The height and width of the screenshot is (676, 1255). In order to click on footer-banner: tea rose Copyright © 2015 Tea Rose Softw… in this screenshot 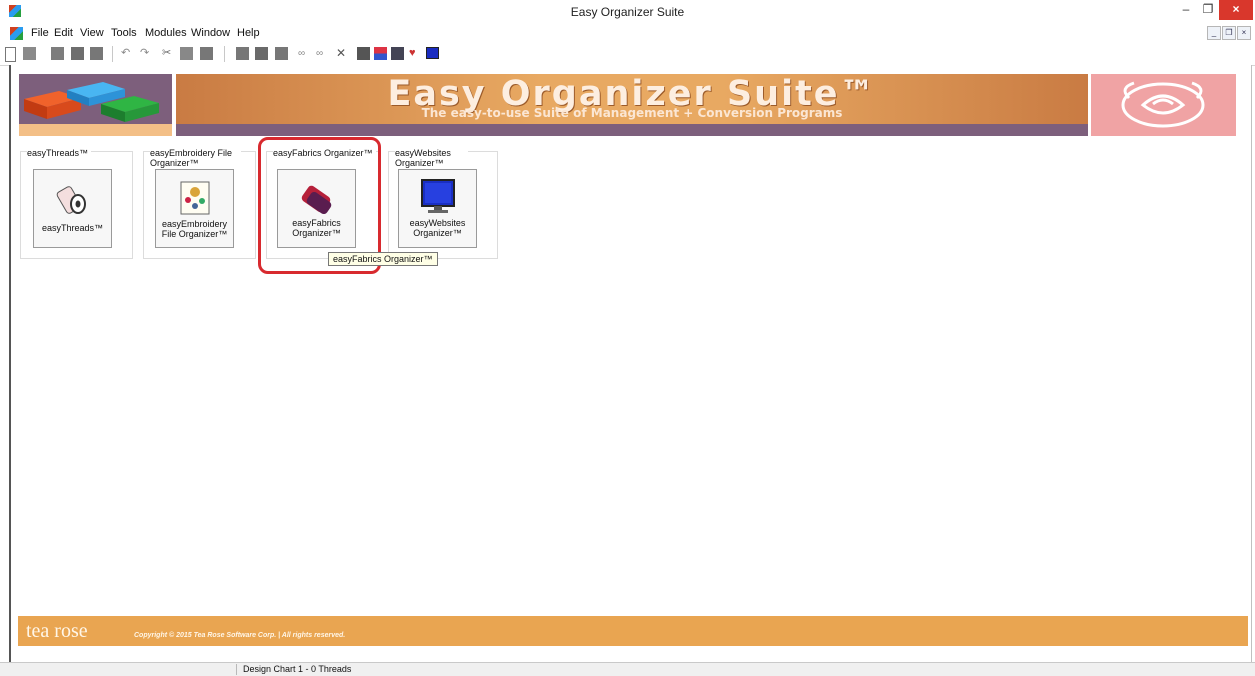, I will do `click(633, 631)`.